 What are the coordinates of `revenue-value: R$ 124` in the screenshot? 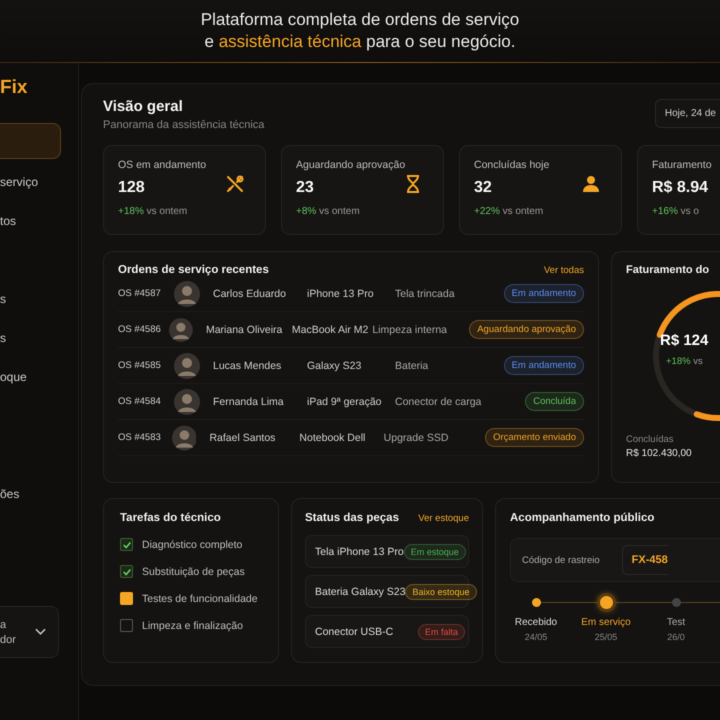 It's located at (684, 340).